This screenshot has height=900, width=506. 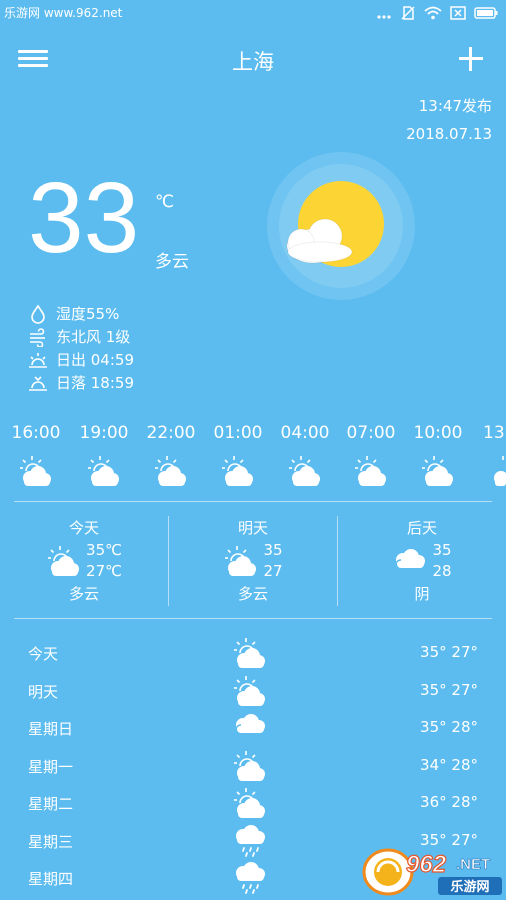 I want to click on wind-text: 东北风 1级, so click(x=93, y=337).